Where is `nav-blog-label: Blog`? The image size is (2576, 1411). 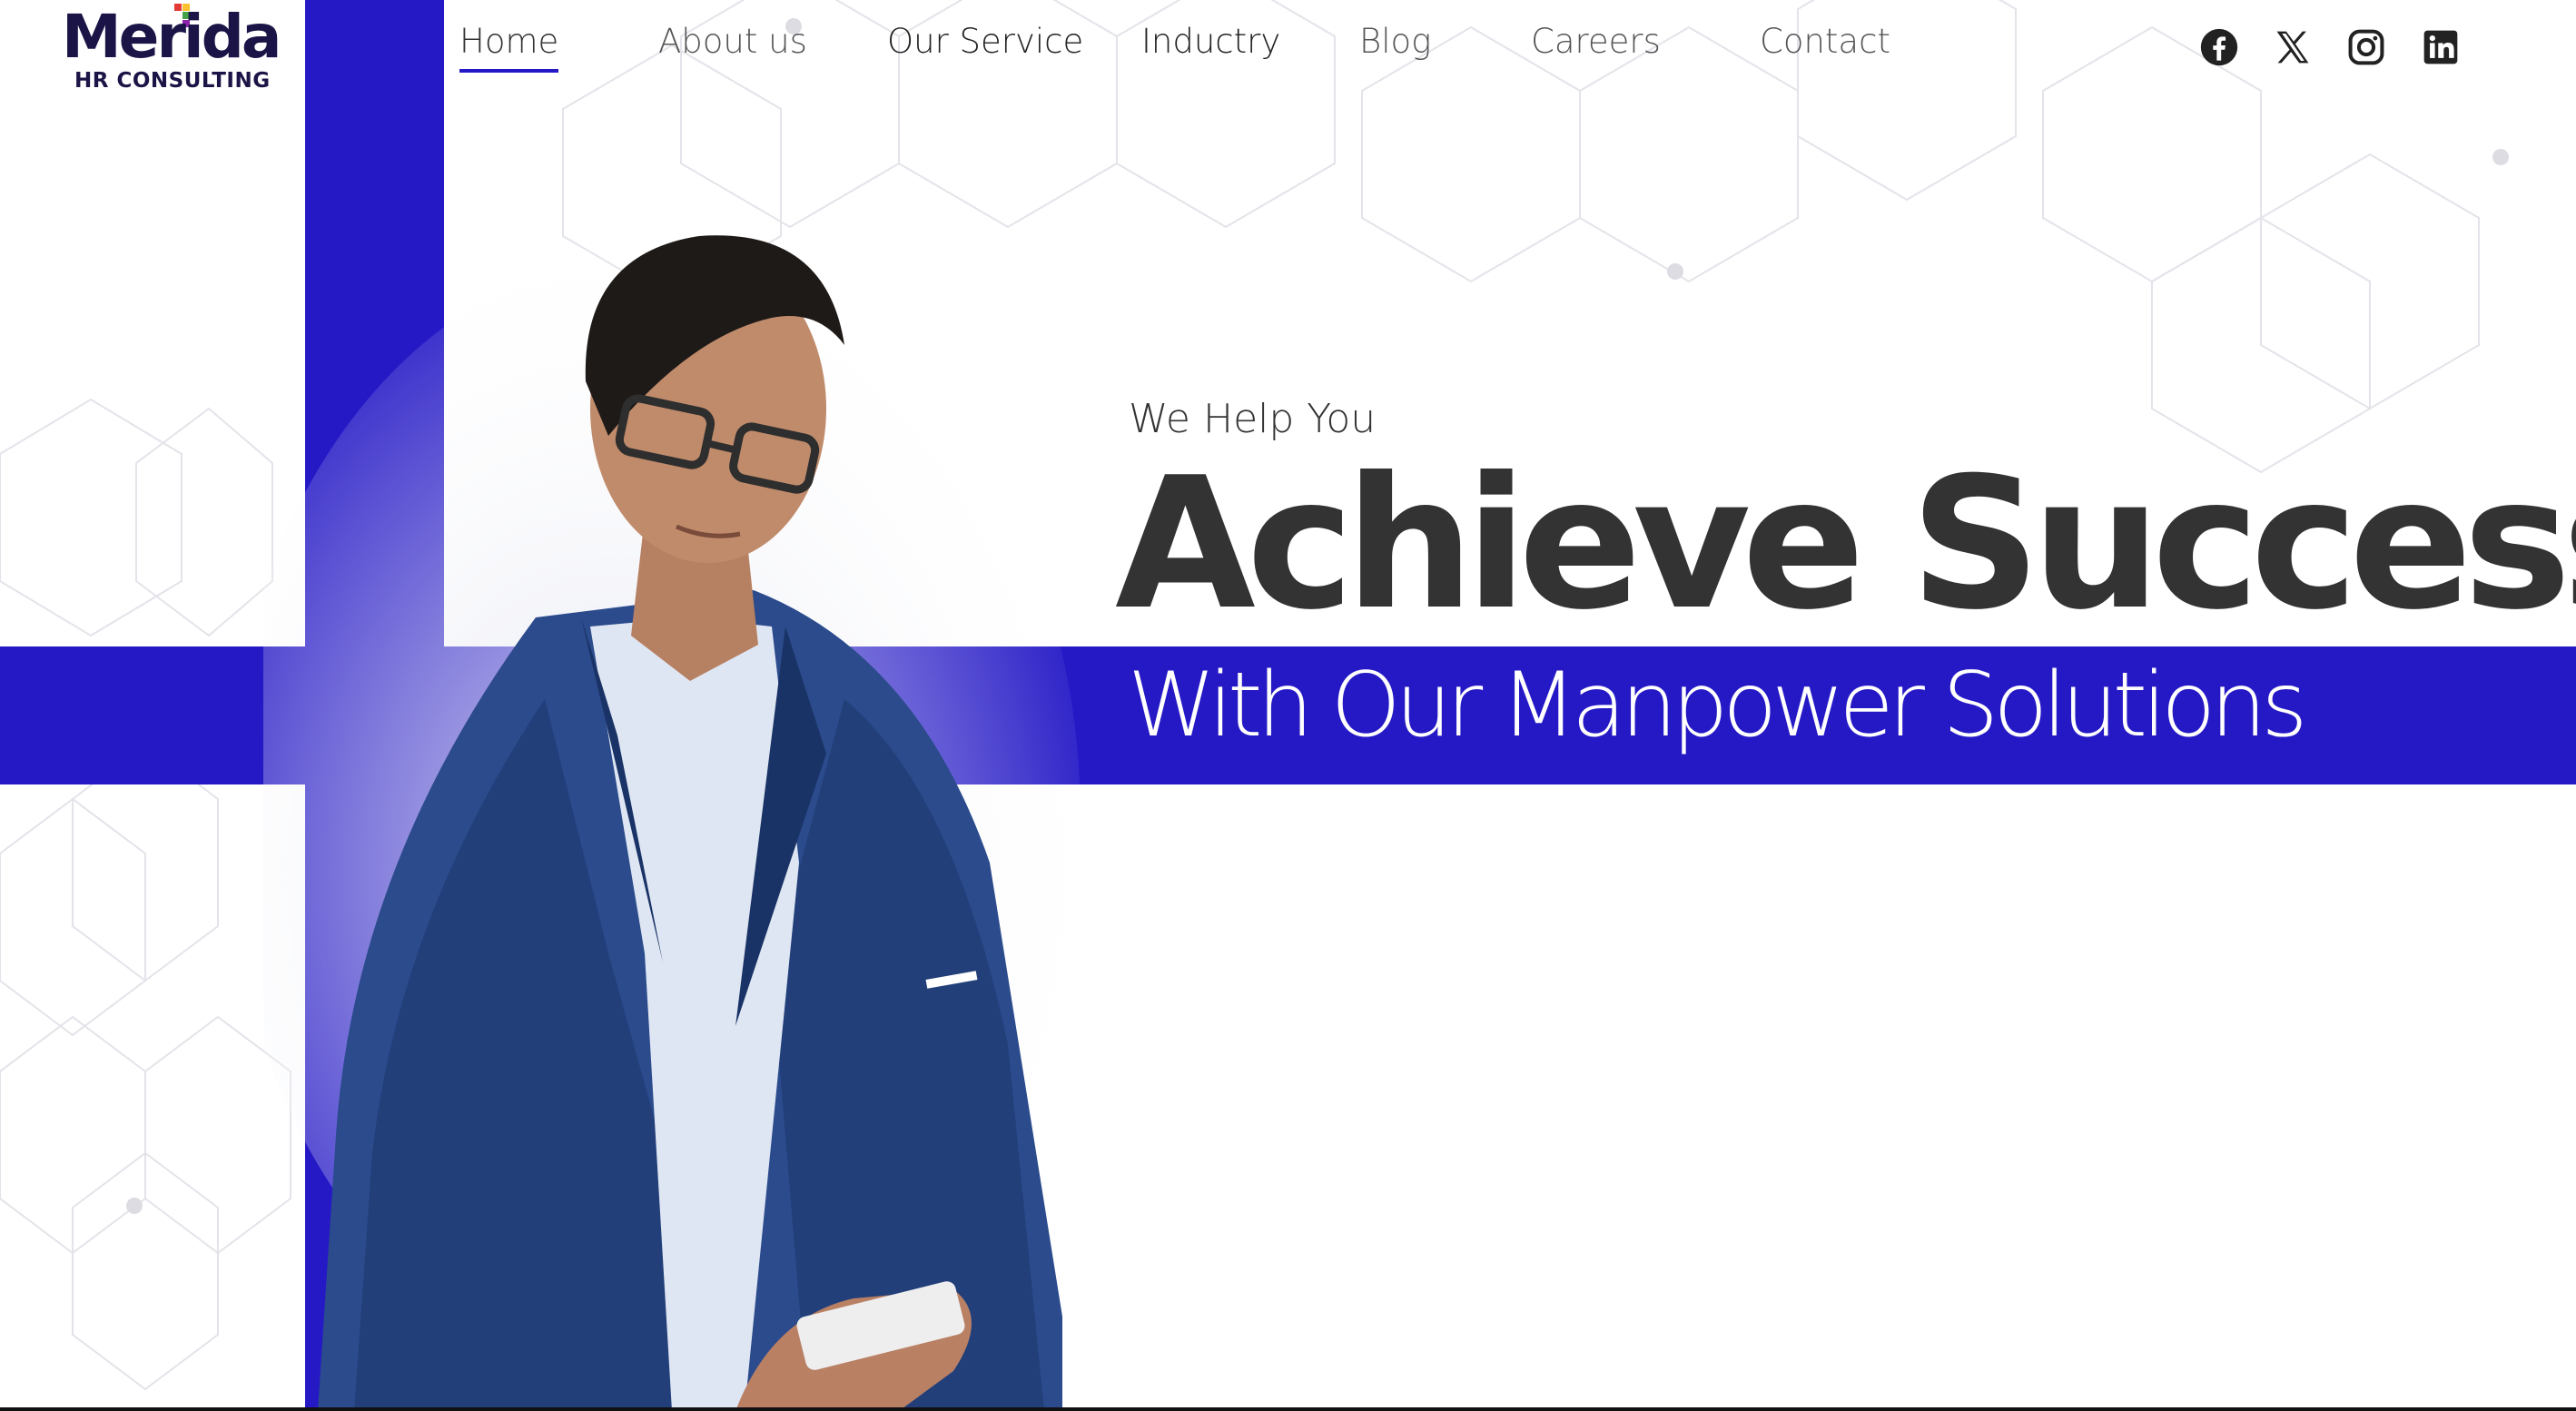 nav-blog-label: Blog is located at coordinates (1395, 42).